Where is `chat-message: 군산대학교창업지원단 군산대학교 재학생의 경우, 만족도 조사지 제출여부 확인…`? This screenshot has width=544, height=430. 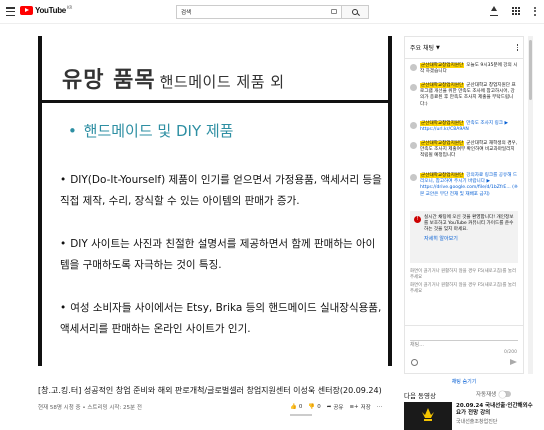
chat-message: 군산대학교창업지원단 군산대학교 재학생의 경우, 만족도 조사지 제출여부 확인… is located at coordinates (464, 150).